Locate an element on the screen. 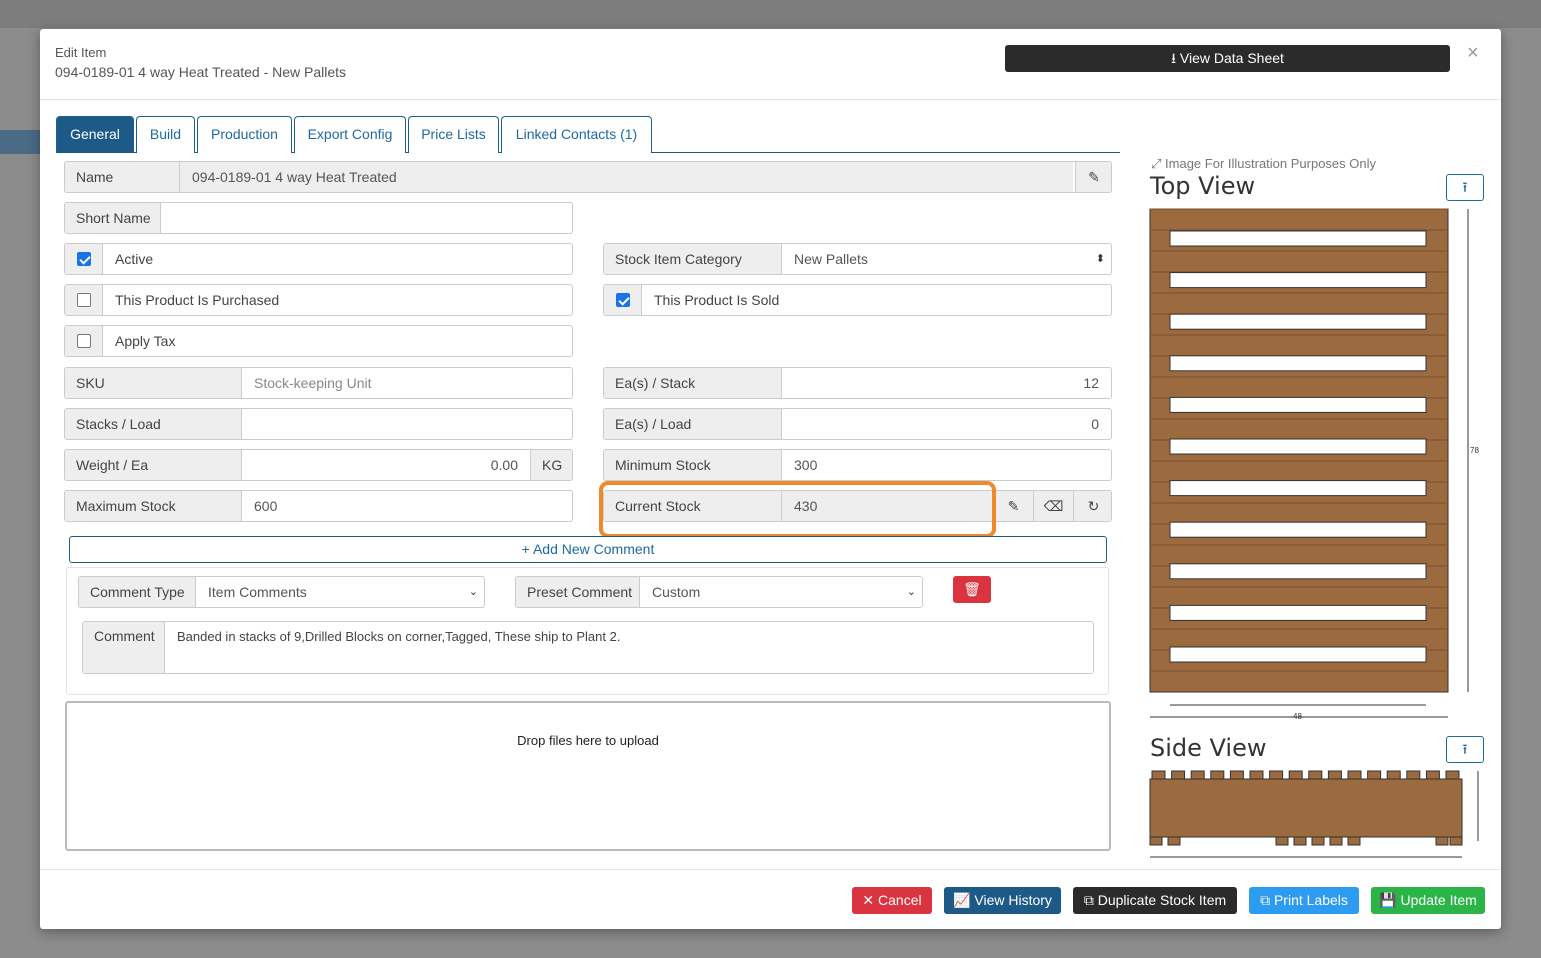 Image resolution: width=1541 pixels, height=958 pixels. view-data-sheet-button: ⭳ View Data Sheet is located at coordinates (1227, 58).